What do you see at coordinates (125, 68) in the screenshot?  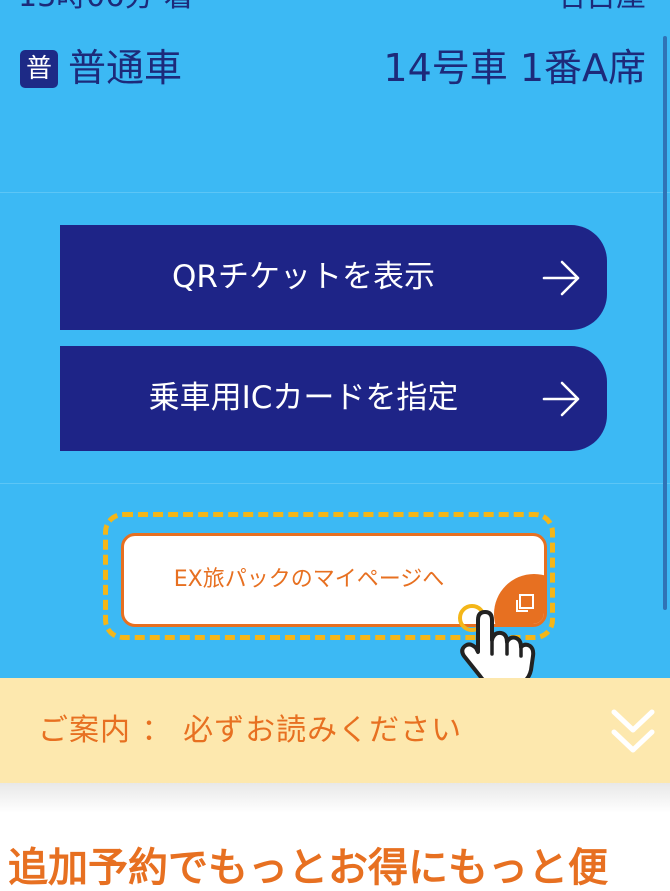 I see `car-class-label: 普通車` at bounding box center [125, 68].